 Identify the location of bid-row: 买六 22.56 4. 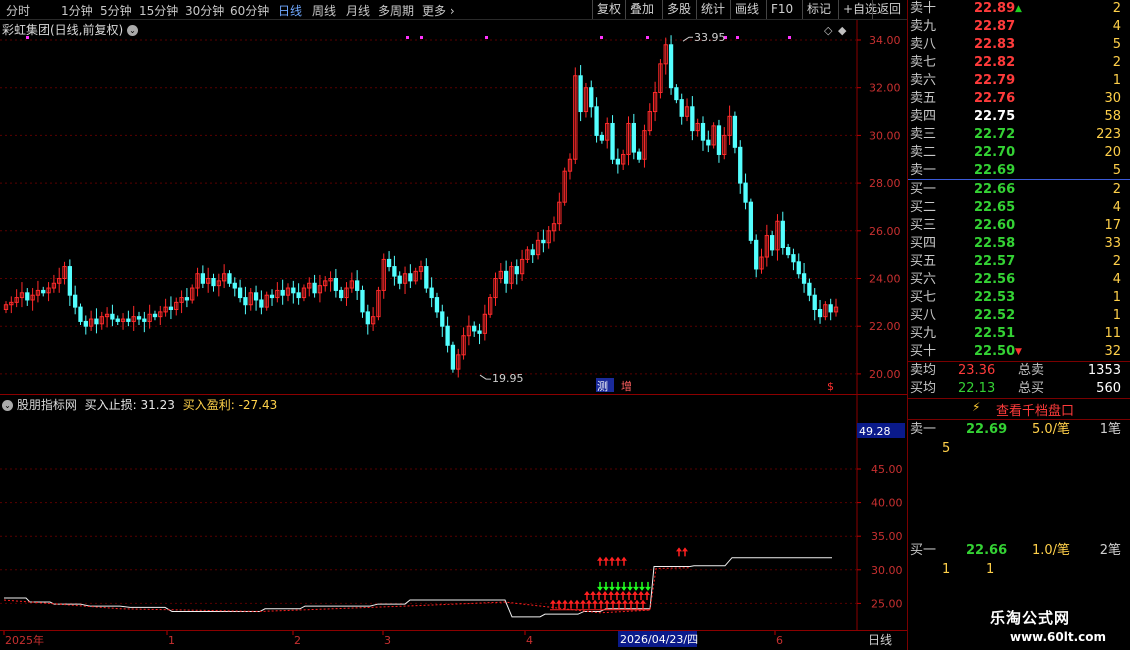
(1019, 280).